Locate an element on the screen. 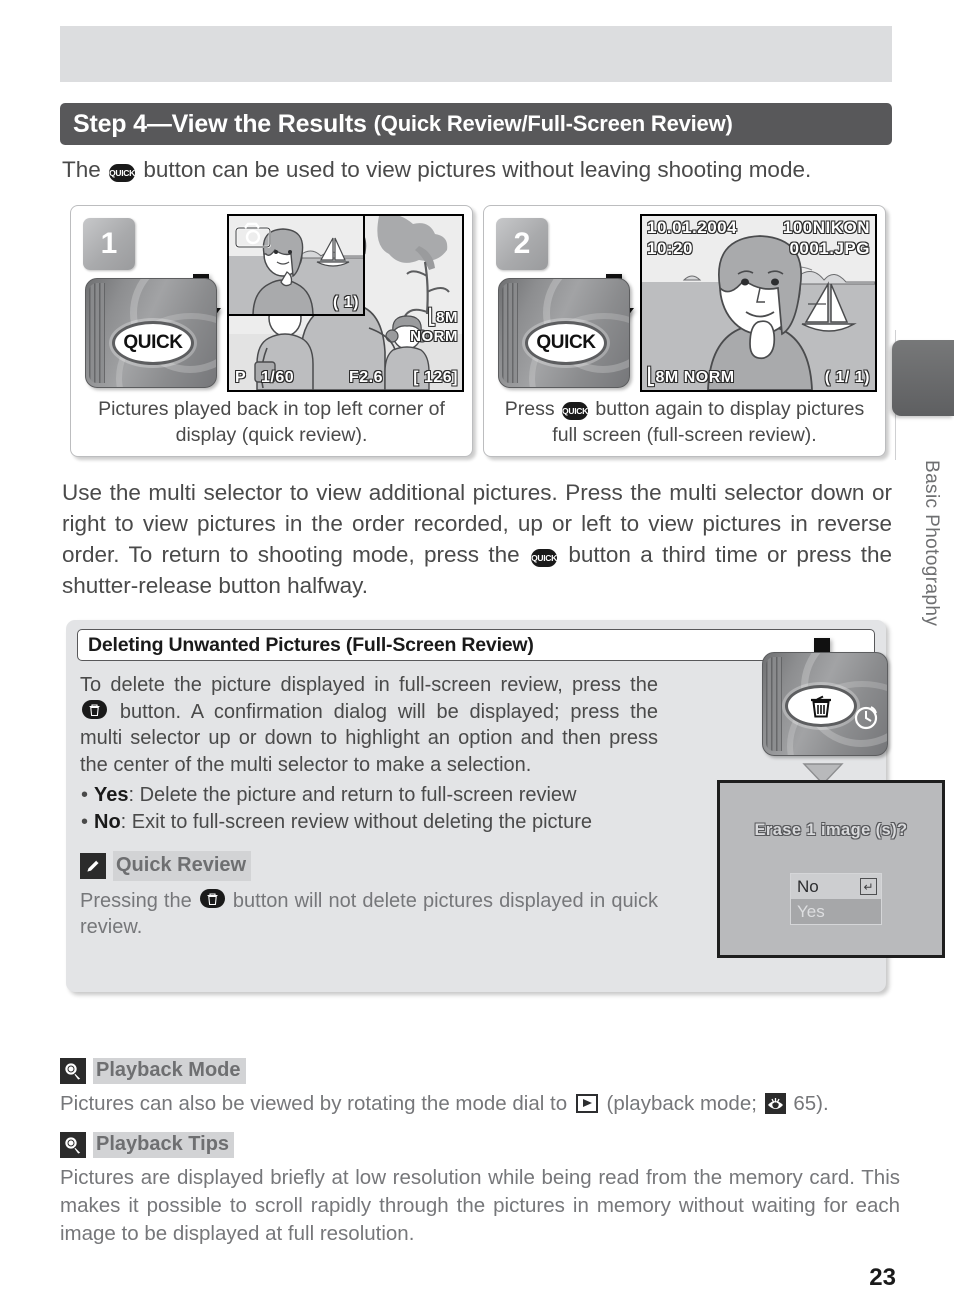 Image resolution: width=954 pixels, height=1314 pixels. osd-aperture: F2.6 is located at coordinates (366, 377).